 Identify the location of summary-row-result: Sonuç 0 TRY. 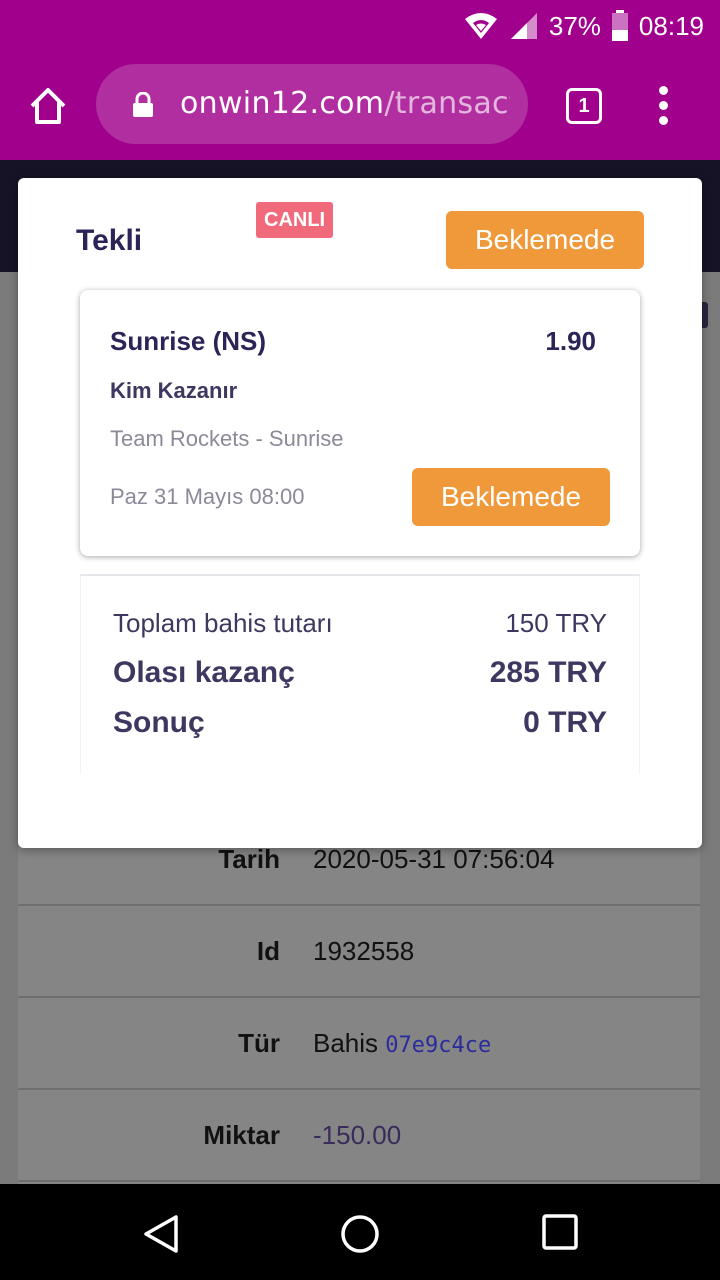
(360, 723).